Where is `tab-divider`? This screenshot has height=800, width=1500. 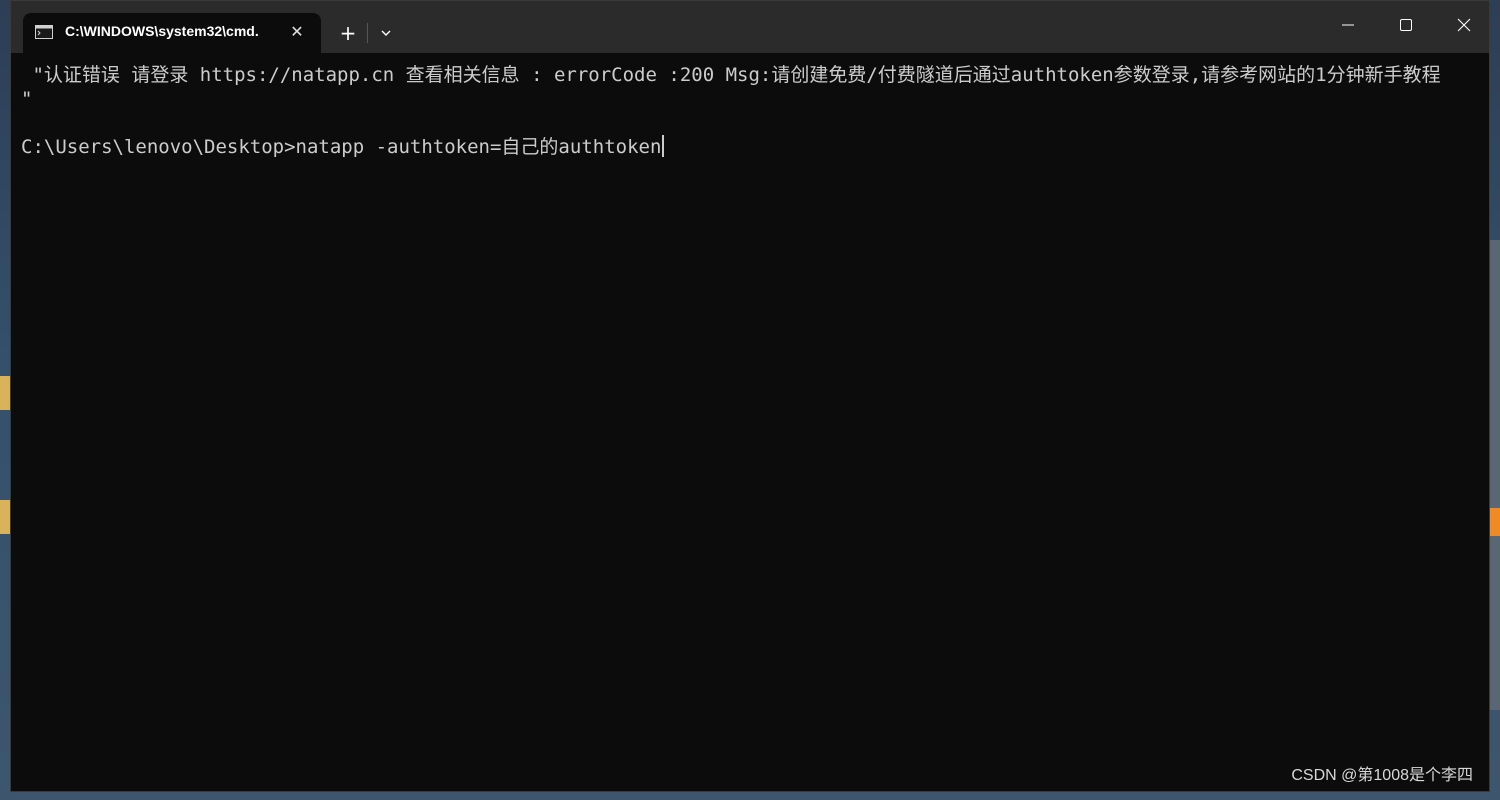
tab-divider is located at coordinates (367, 33).